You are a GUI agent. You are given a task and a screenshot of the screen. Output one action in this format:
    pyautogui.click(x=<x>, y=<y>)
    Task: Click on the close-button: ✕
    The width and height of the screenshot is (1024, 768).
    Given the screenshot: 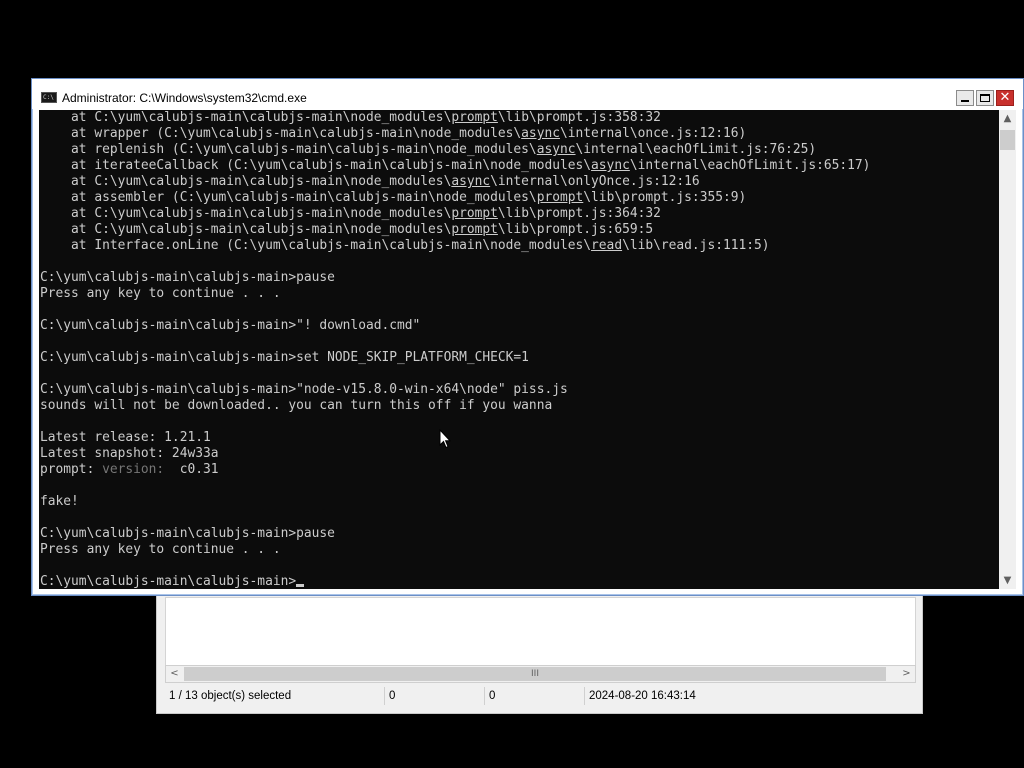 What is the action you would take?
    pyautogui.click(x=1005, y=98)
    